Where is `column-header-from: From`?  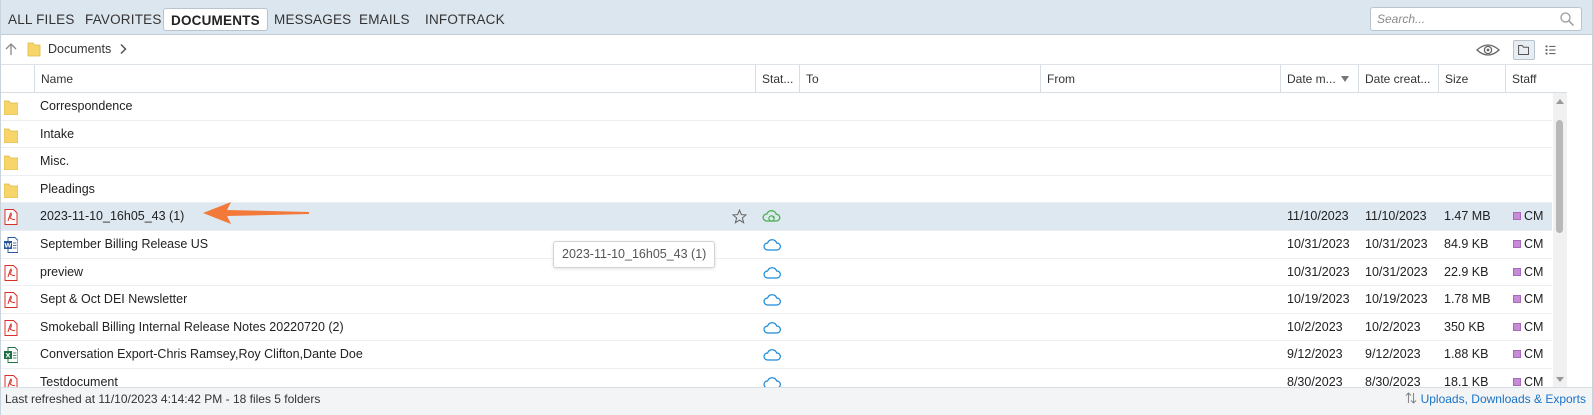
column-header-from: From is located at coordinates (1160, 79).